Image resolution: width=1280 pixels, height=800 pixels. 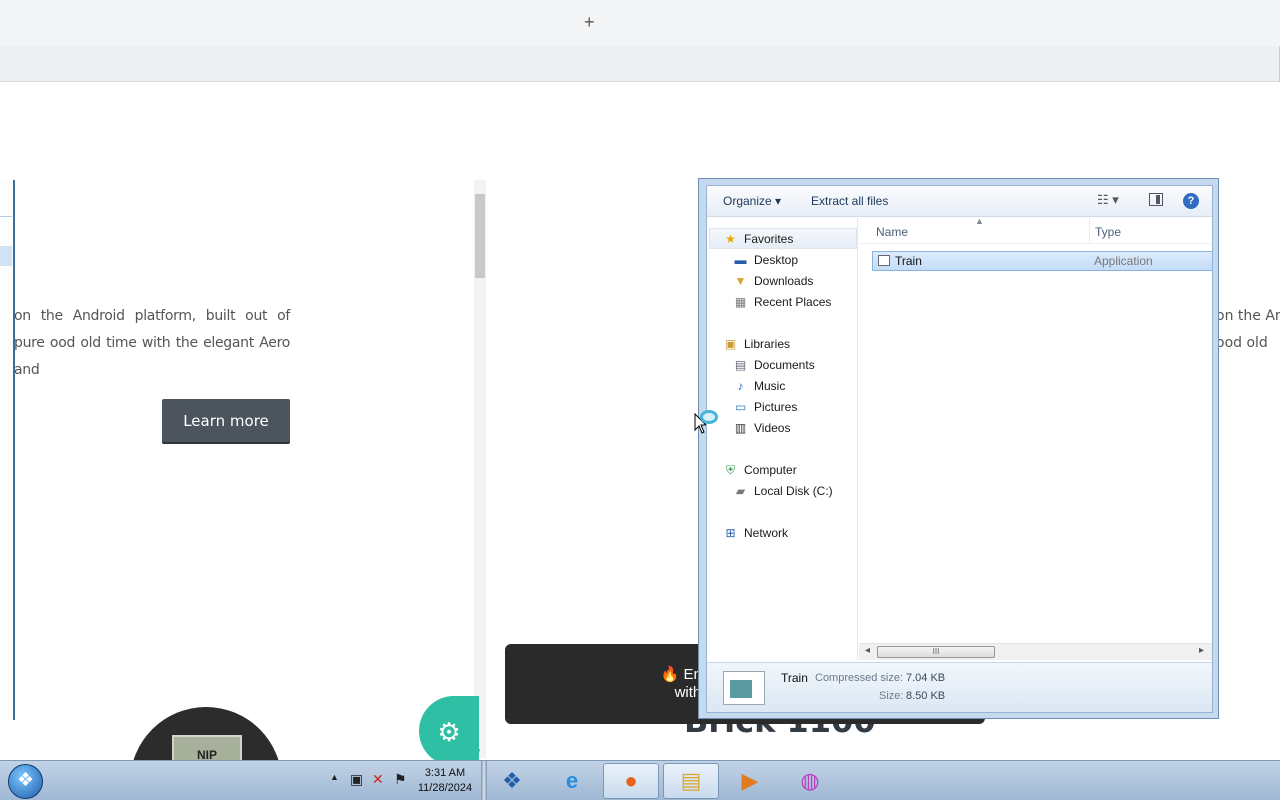 I want to click on scroll-left-arrow: ◂, so click(x=867, y=650).